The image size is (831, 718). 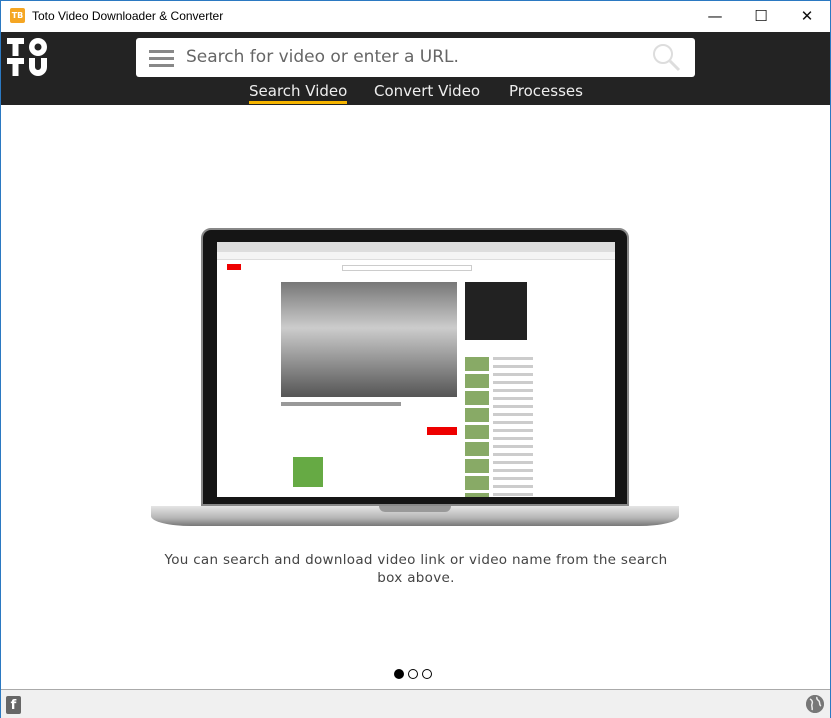 What do you see at coordinates (128, 16) in the screenshot?
I see `window-title: Toto Video Downloader & Converter` at bounding box center [128, 16].